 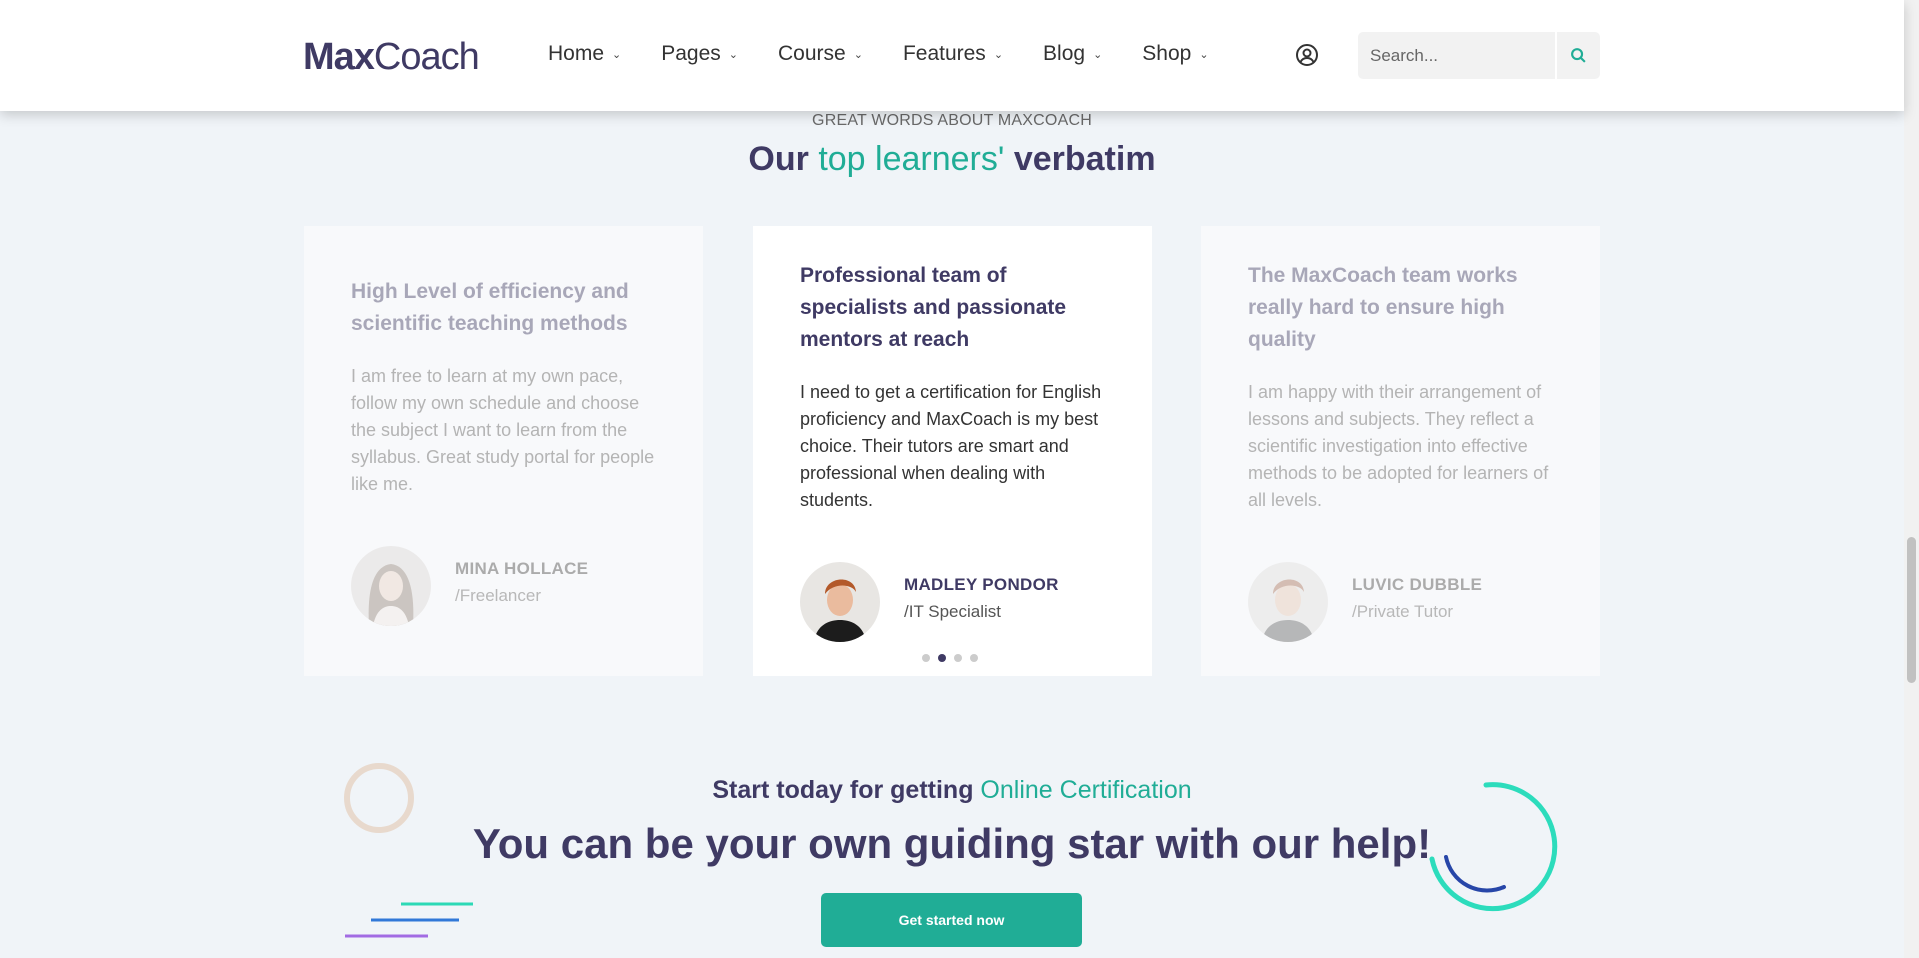 What do you see at coordinates (820, 54) in the screenshot?
I see `nav-item-course: Course ⌄` at bounding box center [820, 54].